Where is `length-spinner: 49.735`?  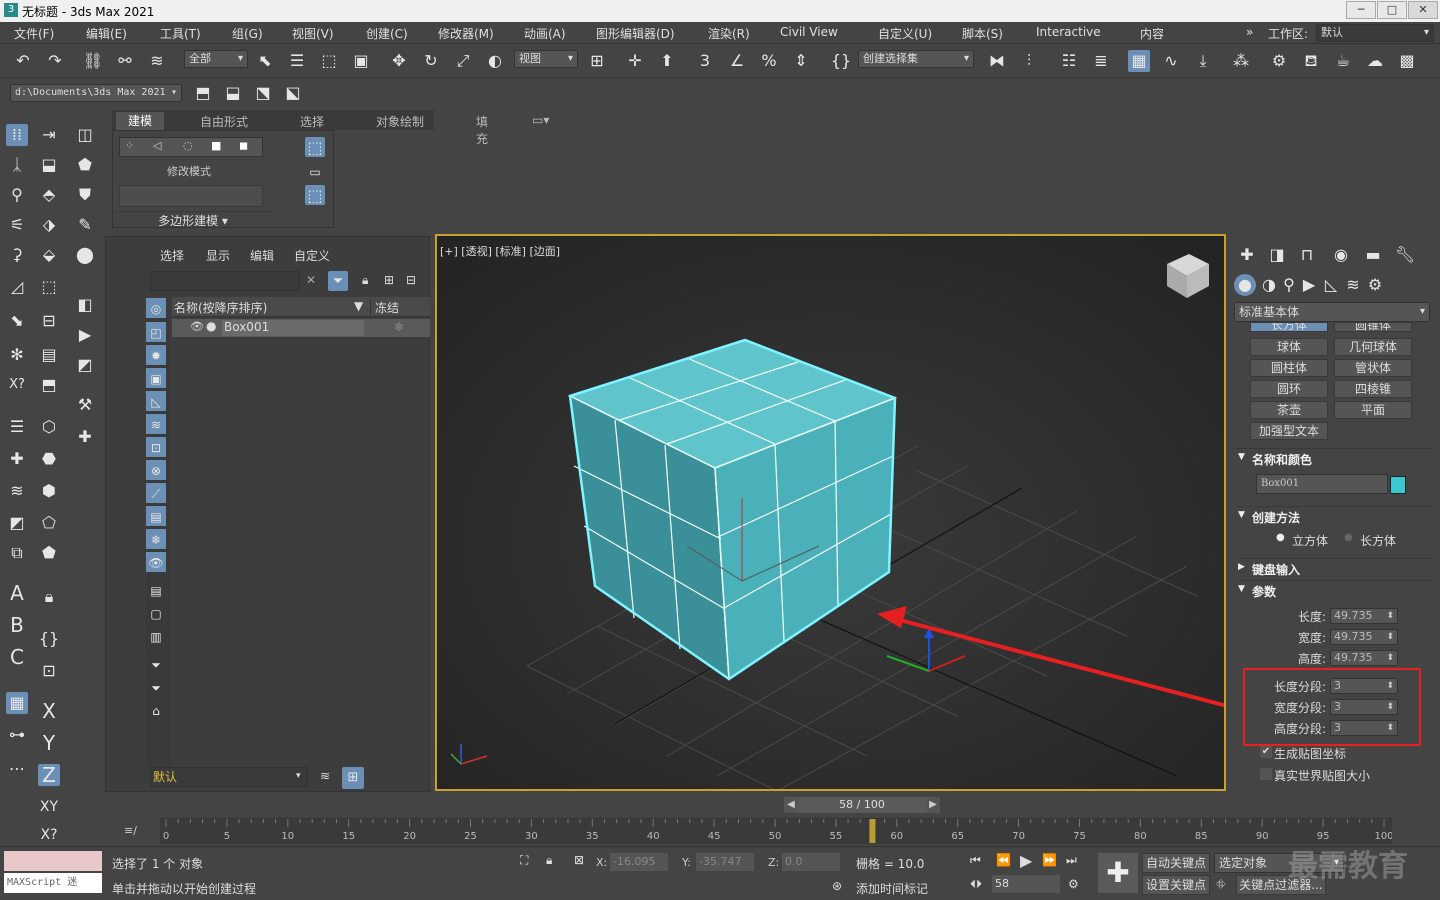 length-spinner: 49.735 is located at coordinates (1364, 616).